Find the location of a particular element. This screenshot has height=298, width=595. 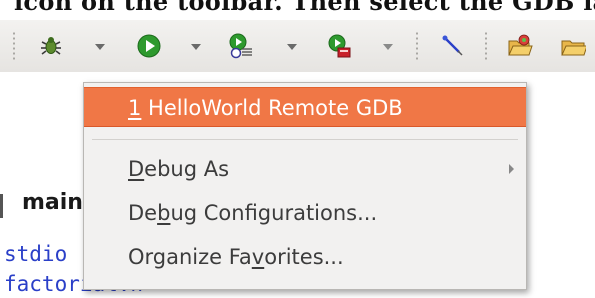

menu-item-mnemonic: D is located at coordinates (136, 169).